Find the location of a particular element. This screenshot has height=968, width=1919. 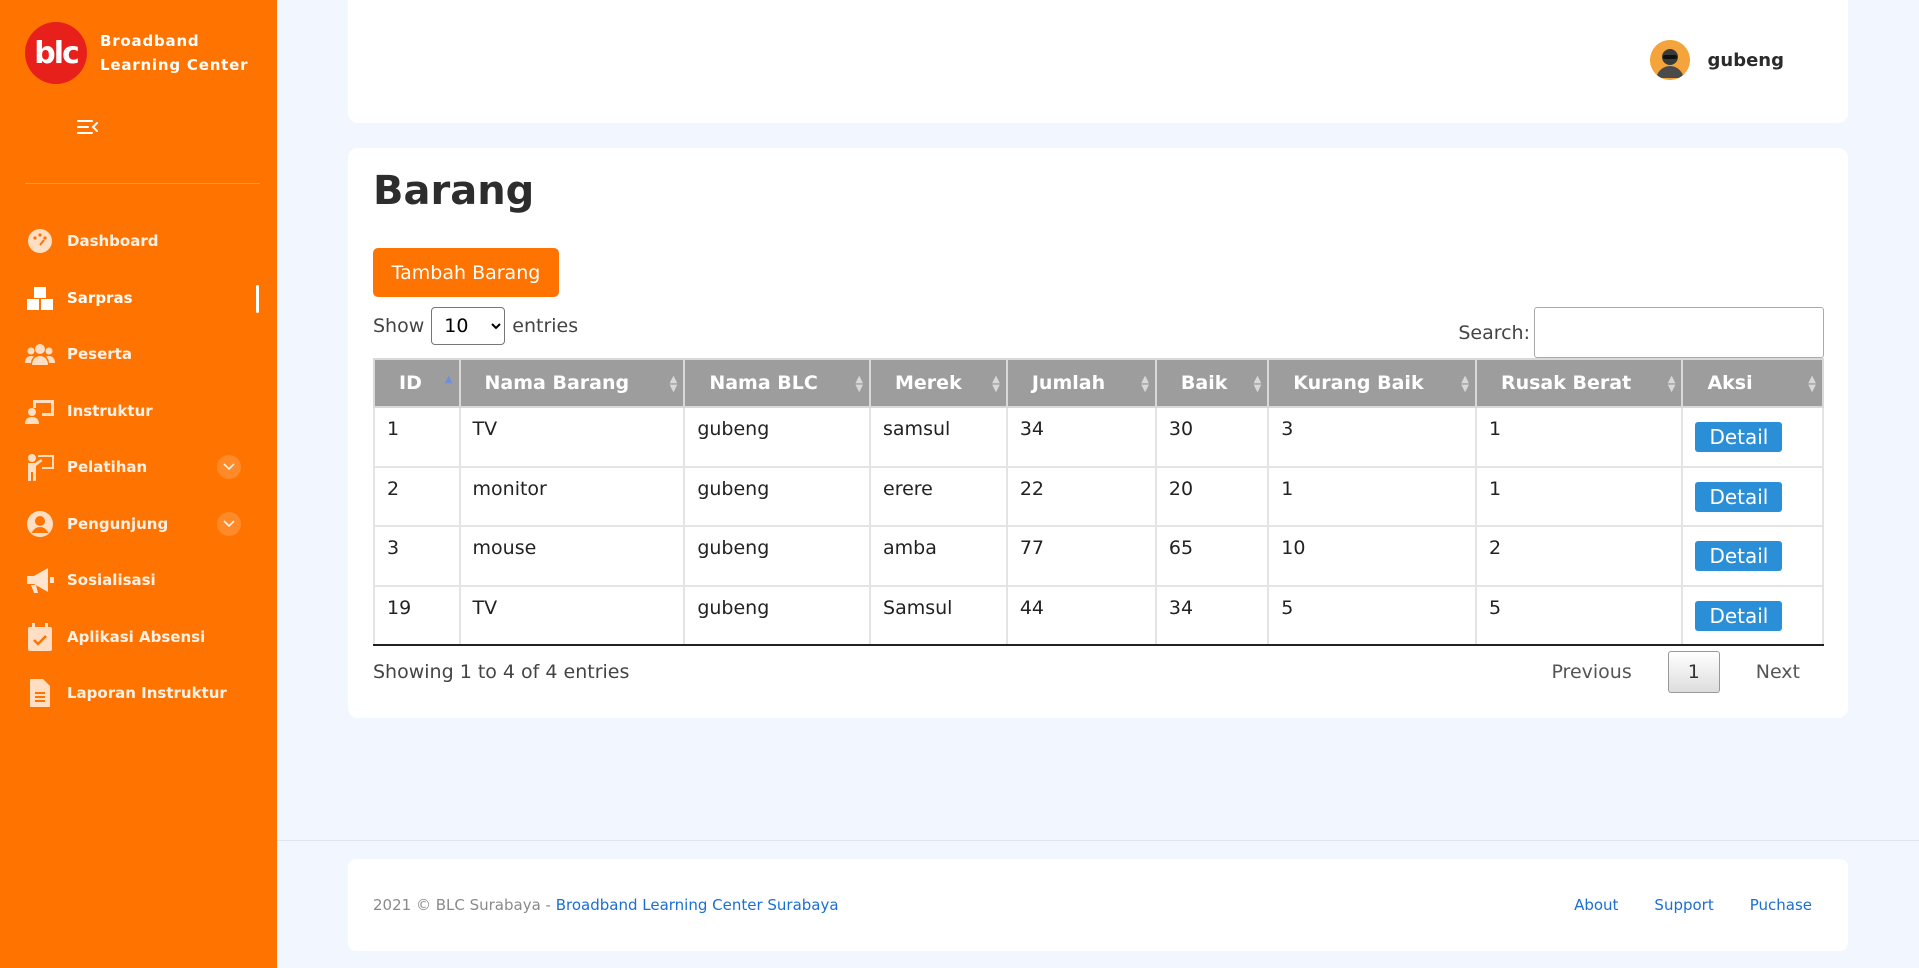

column-header-rusak-berat: Rusak Berat ▲ ▼ is located at coordinates (1579, 383).